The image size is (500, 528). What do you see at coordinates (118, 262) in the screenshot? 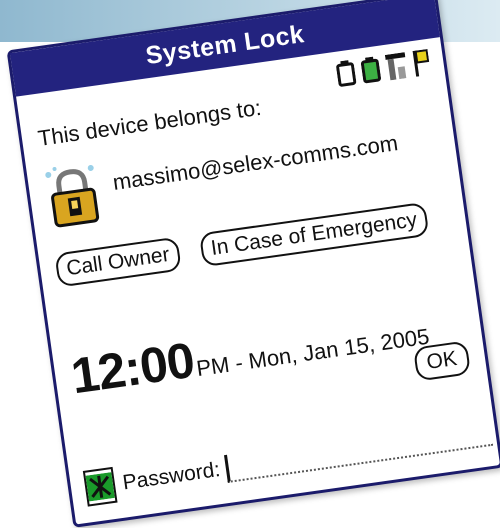
I see `call-owner-button: Call Owner` at bounding box center [118, 262].